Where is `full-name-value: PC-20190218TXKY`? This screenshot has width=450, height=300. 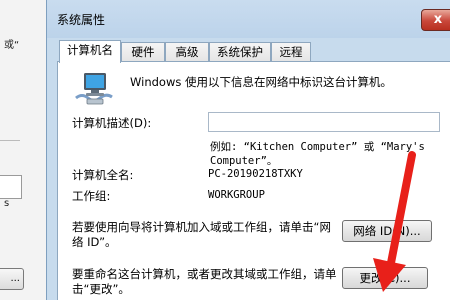
full-name-value: PC-20190218TXKY is located at coordinates (255, 174).